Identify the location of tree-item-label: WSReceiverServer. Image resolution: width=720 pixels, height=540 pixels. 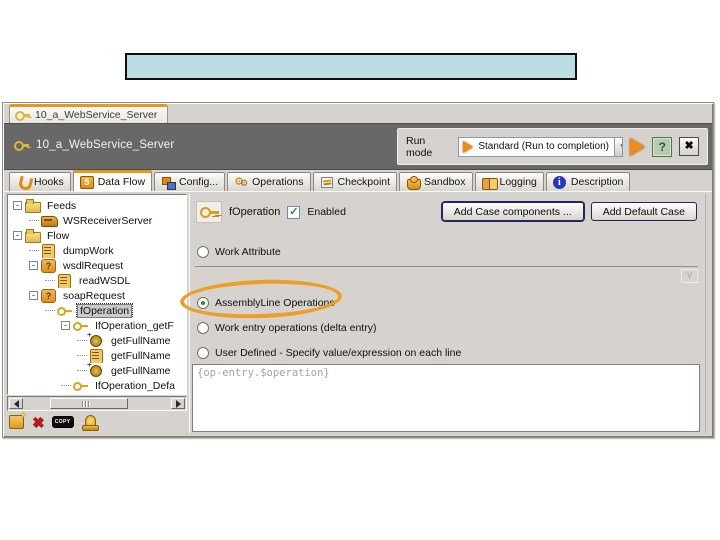
(108, 220).